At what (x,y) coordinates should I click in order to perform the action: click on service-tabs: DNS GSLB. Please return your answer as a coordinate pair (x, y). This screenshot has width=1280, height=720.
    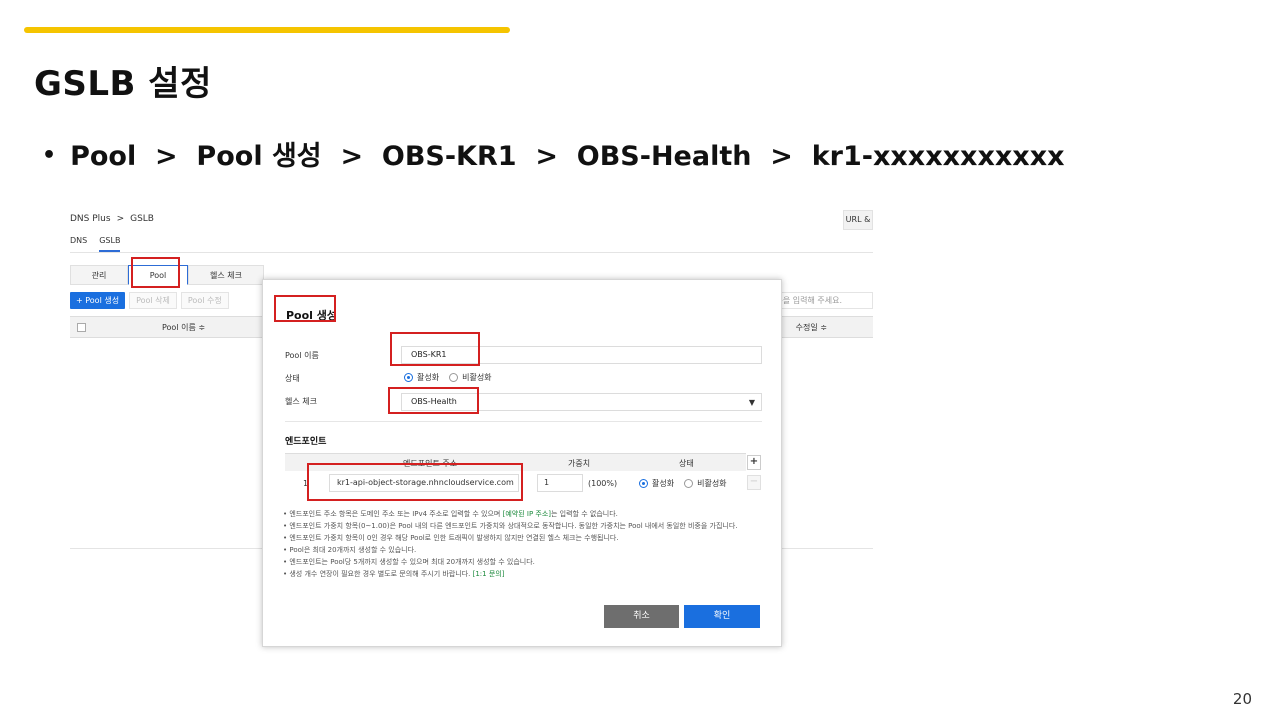
    Looking at the image, I should click on (101, 244).